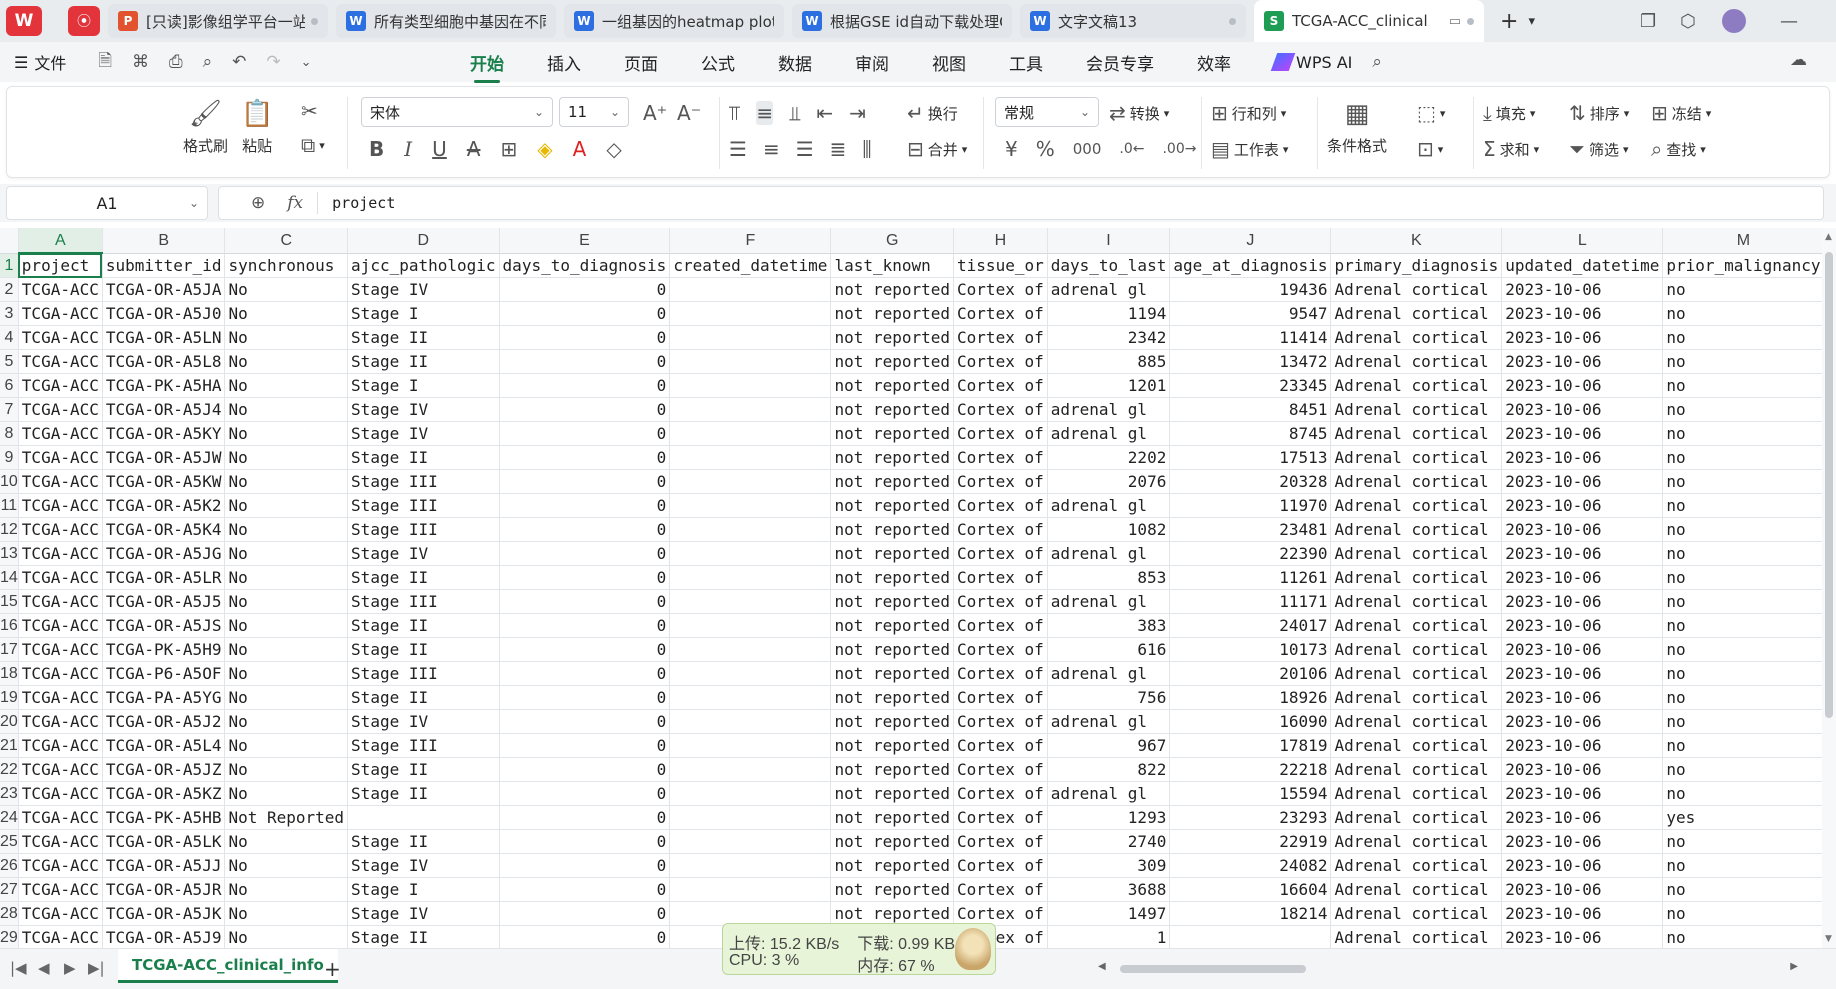 This screenshot has height=989, width=1836. Describe the element at coordinates (423, 889) in the screenshot. I see `cell: Stage I` at that location.